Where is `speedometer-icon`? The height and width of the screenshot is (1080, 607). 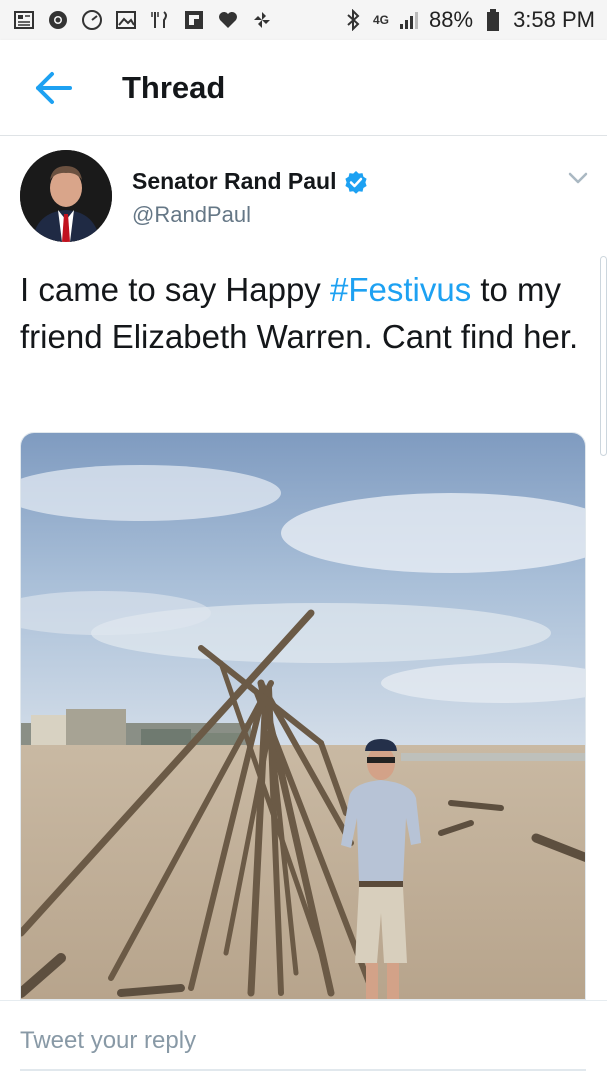 speedometer-icon is located at coordinates (92, 20).